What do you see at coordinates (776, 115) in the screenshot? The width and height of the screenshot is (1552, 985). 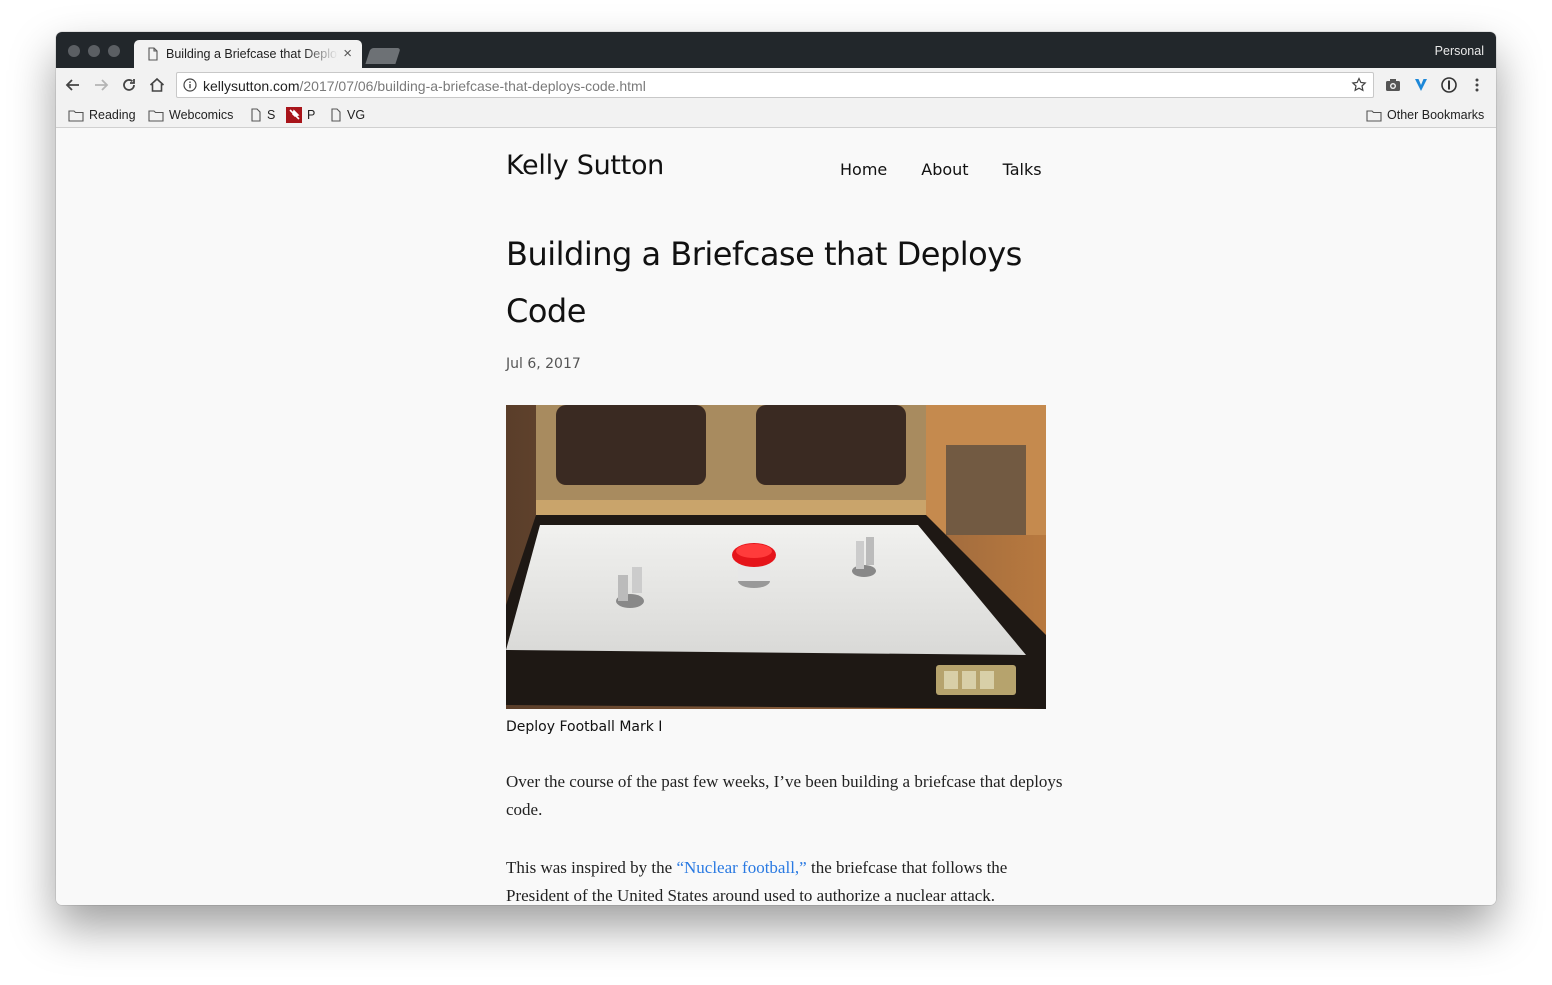 I see `bookmarks-bar: Reading Webcomics S P VG Other Bookmarks` at bounding box center [776, 115].